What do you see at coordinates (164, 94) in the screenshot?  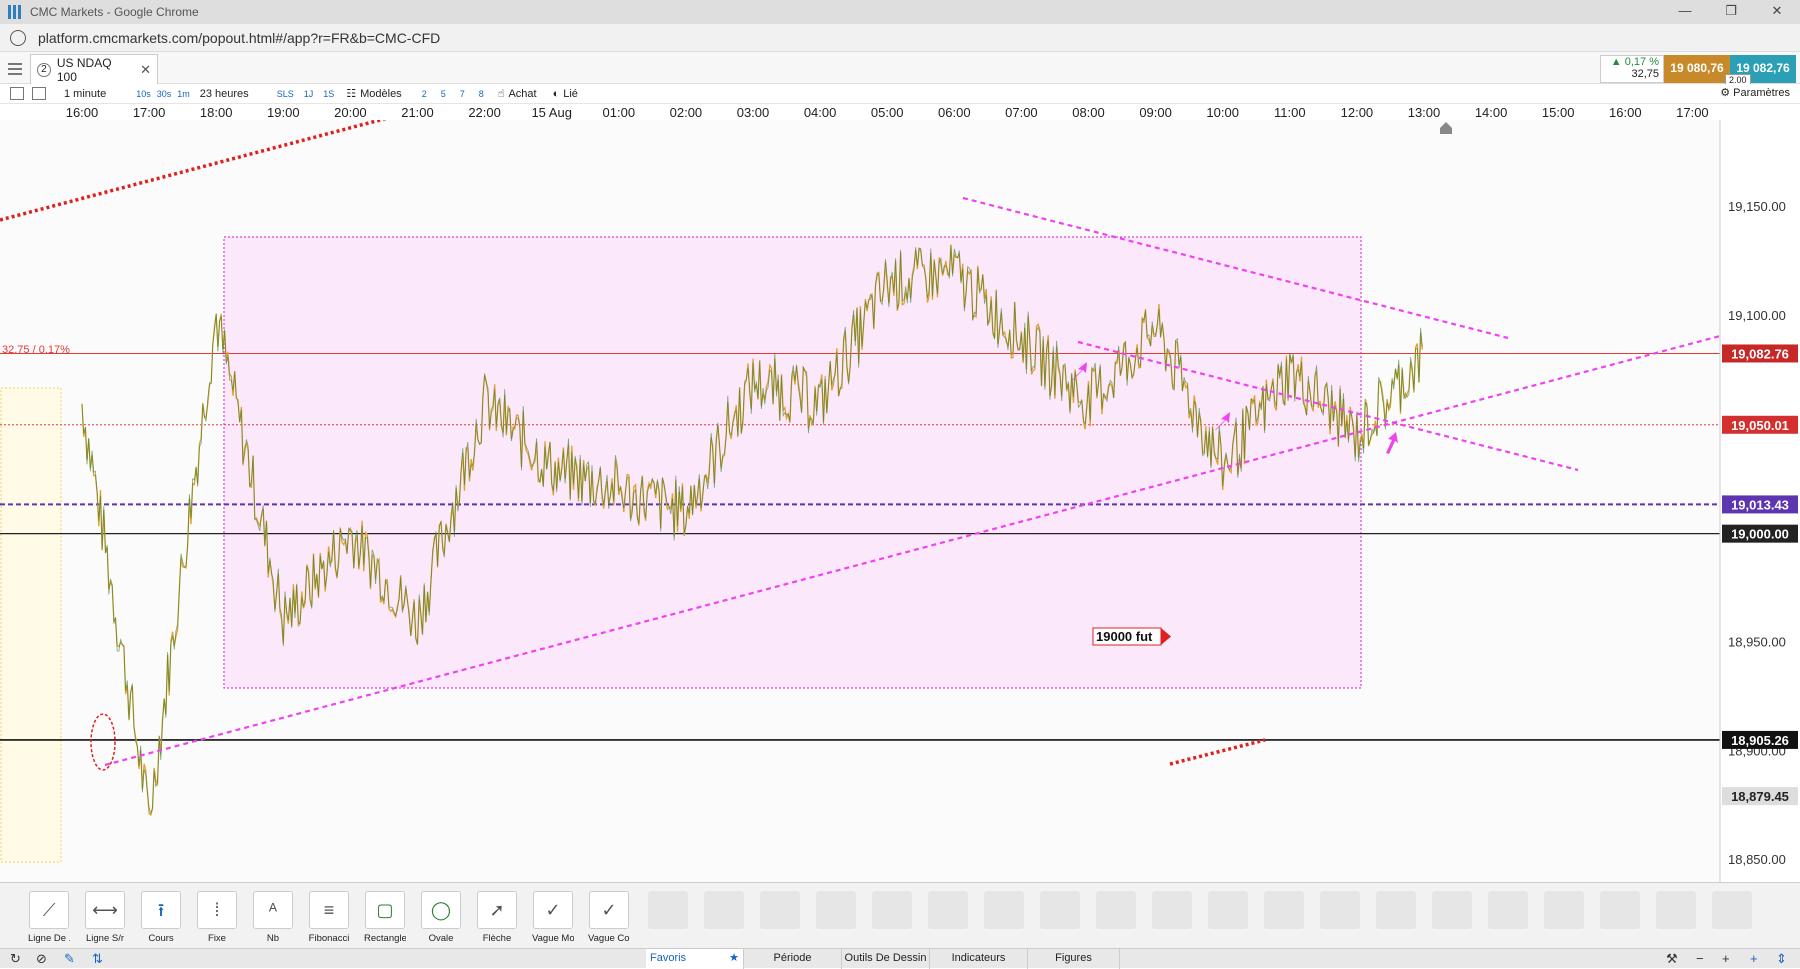 I see `interval-30s: 30s` at bounding box center [164, 94].